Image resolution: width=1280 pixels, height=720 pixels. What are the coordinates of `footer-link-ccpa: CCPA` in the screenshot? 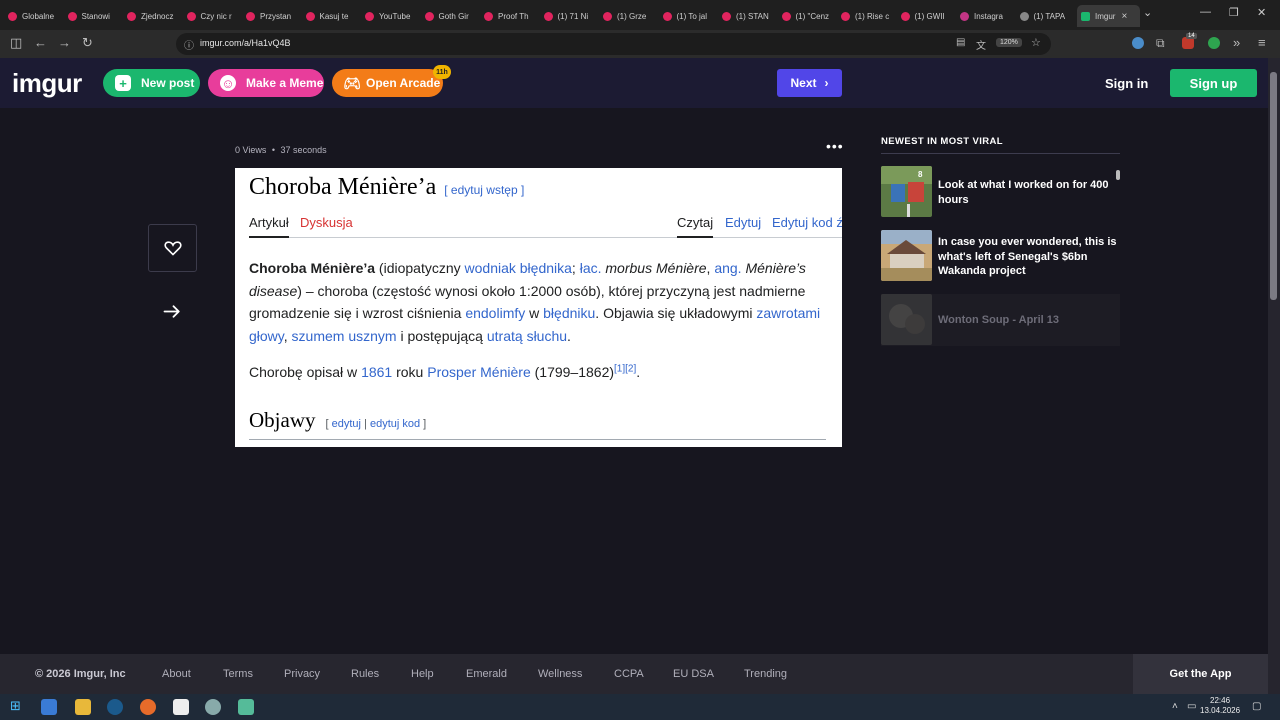 It's located at (629, 674).